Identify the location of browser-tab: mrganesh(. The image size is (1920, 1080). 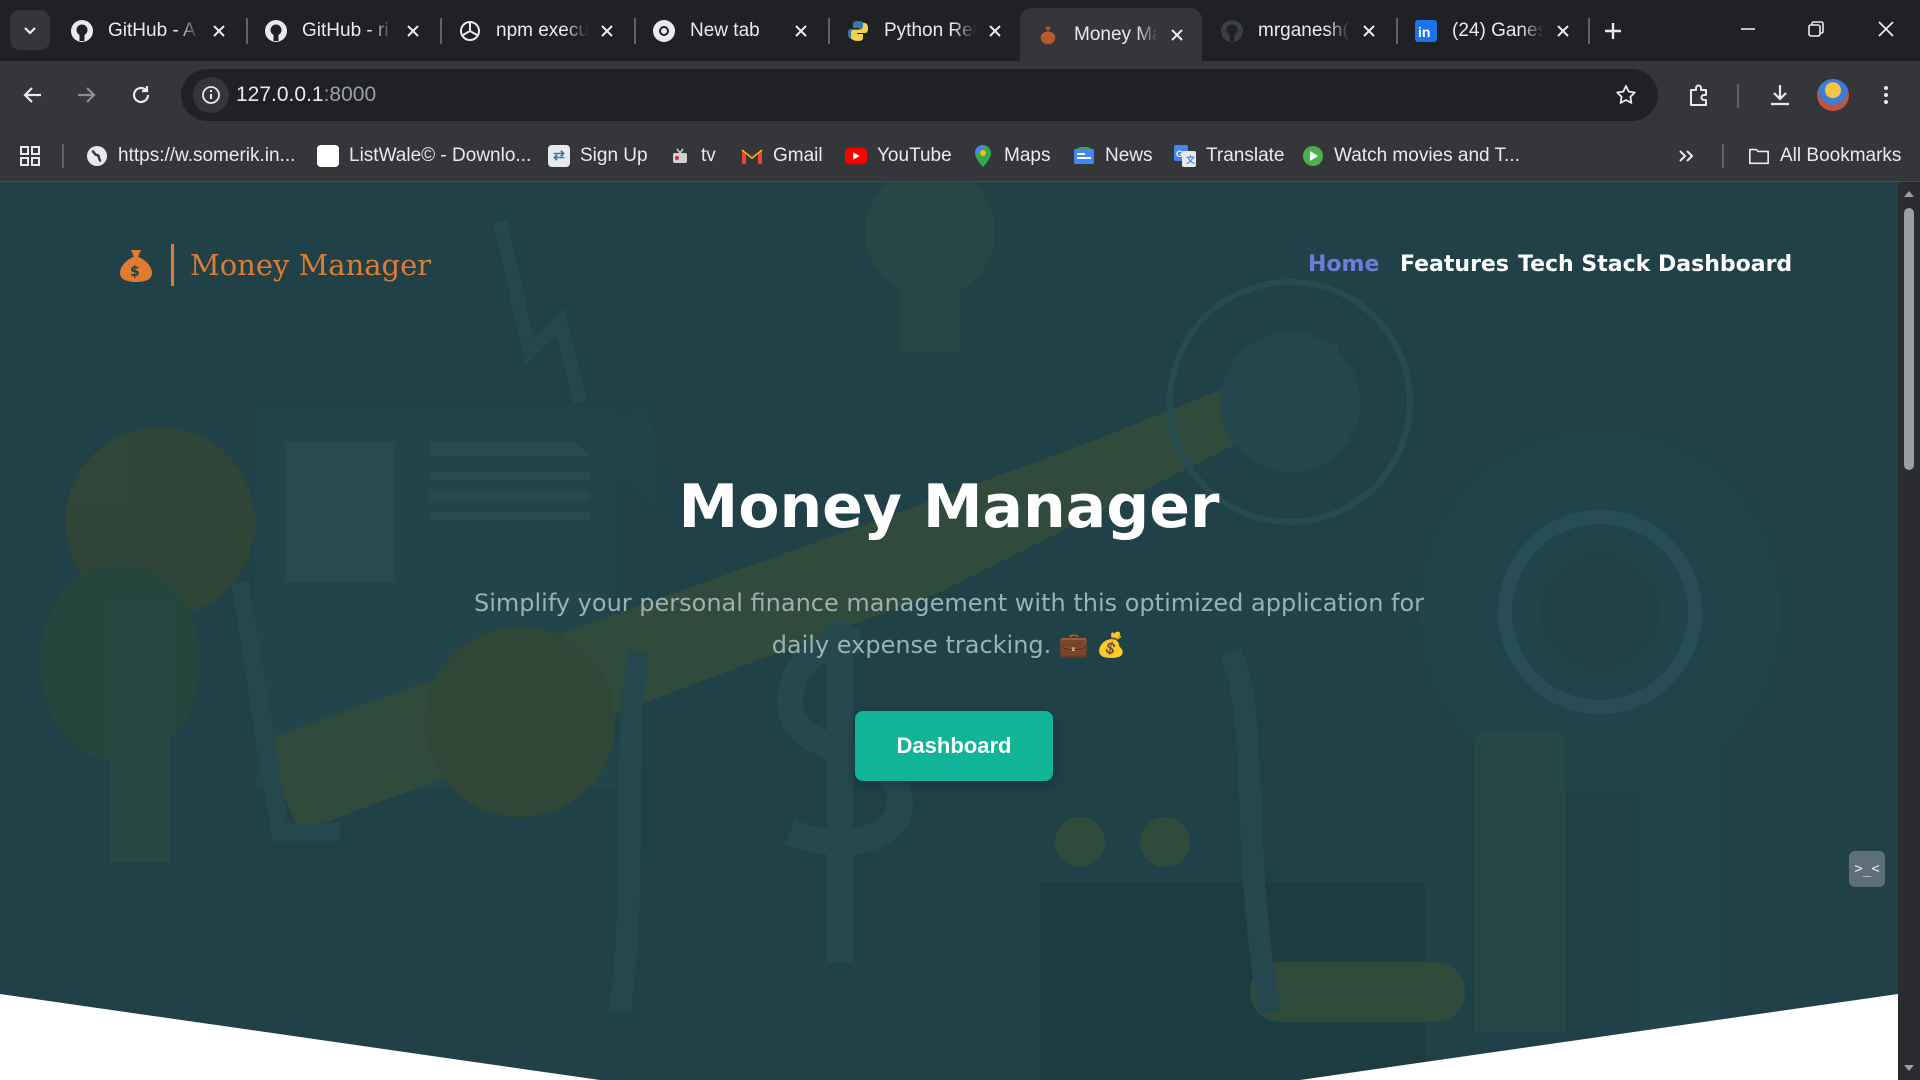
(1299, 31).